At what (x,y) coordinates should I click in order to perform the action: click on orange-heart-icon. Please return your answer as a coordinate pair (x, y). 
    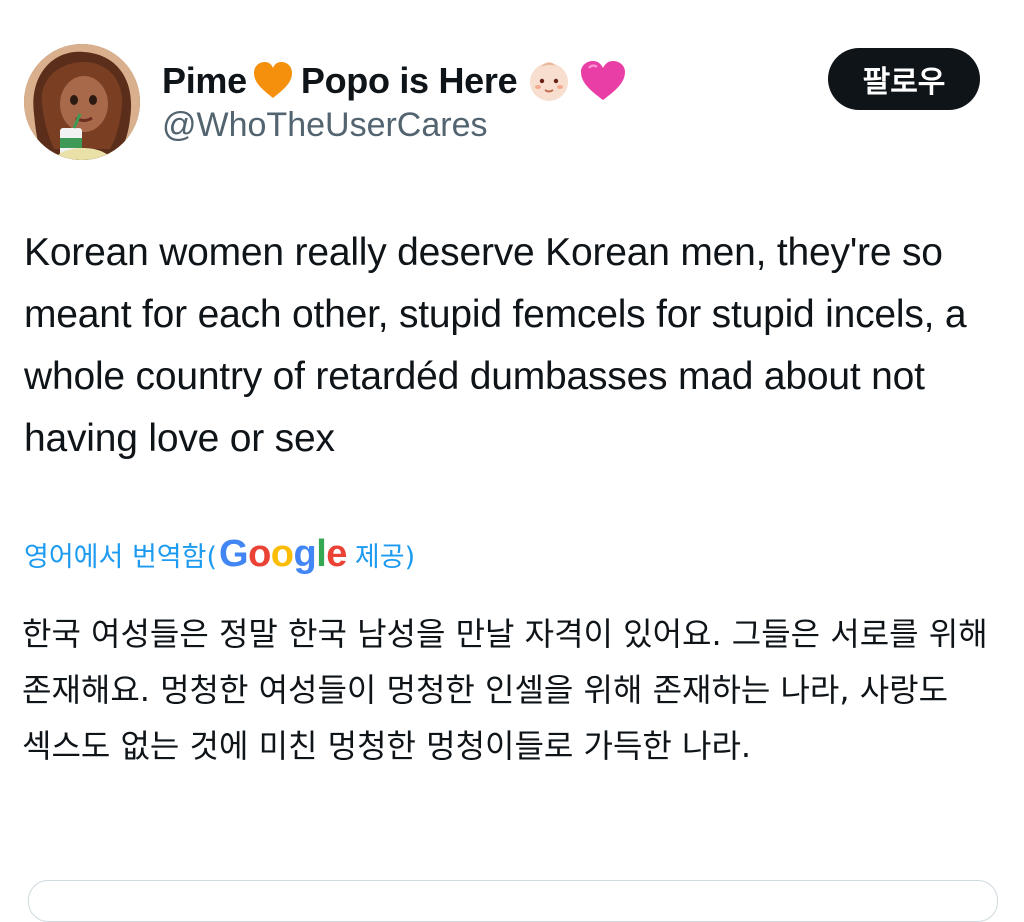
    Looking at the image, I should click on (273, 81).